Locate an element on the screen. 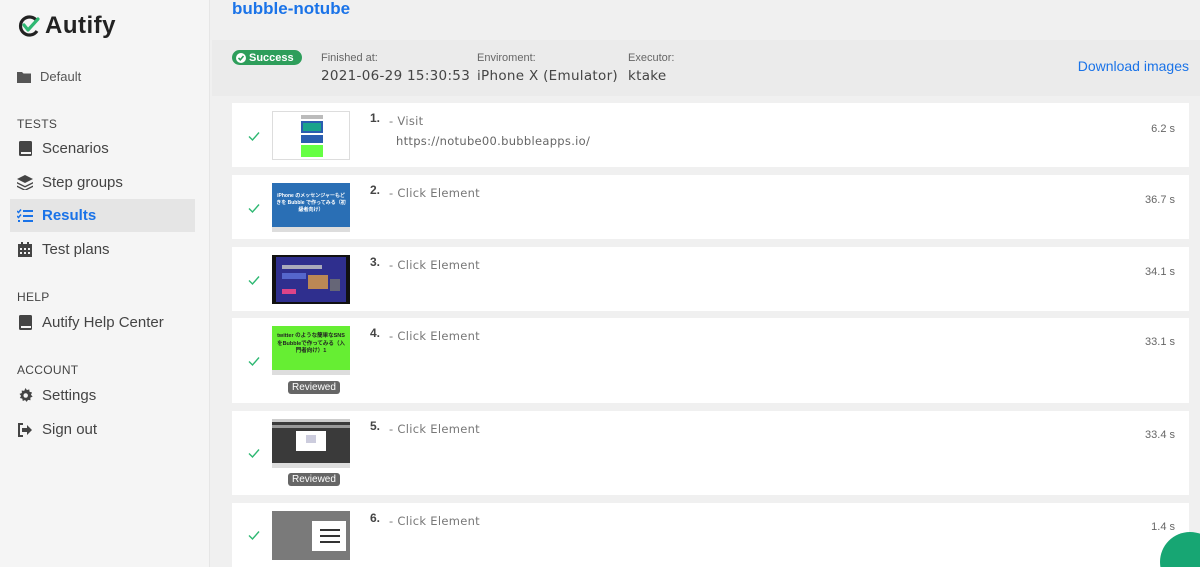 Image resolution: width=1200 pixels, height=567 pixels. nav-item-label: Sign out is located at coordinates (70, 429).